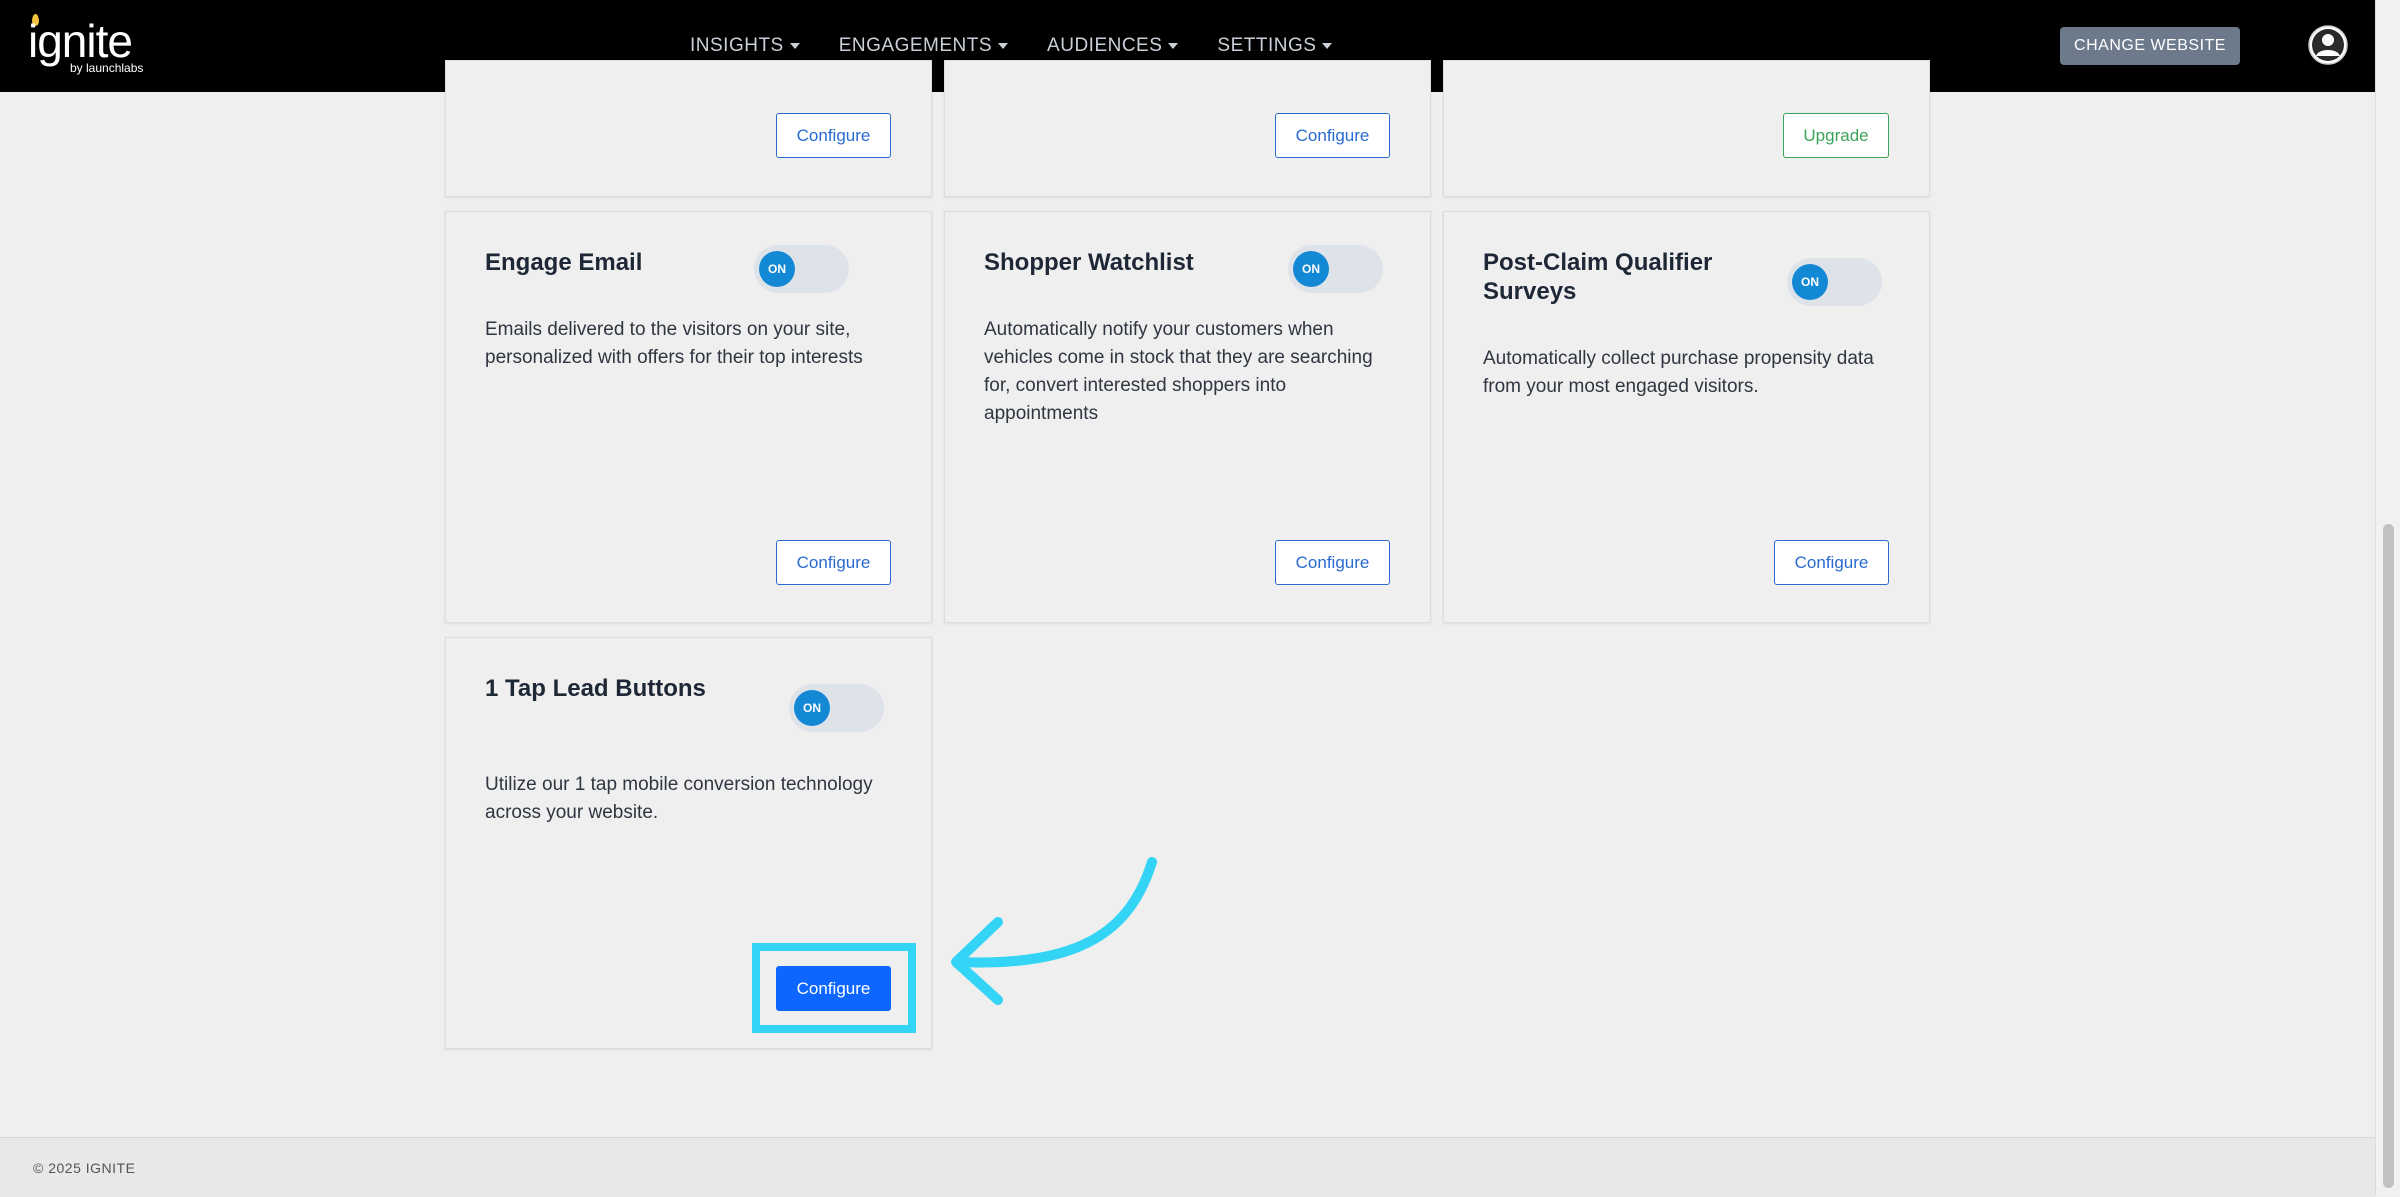 The image size is (2400, 1197). What do you see at coordinates (1187, 1167) in the screenshot?
I see `page-footer: © 2025 IGNITE` at bounding box center [1187, 1167].